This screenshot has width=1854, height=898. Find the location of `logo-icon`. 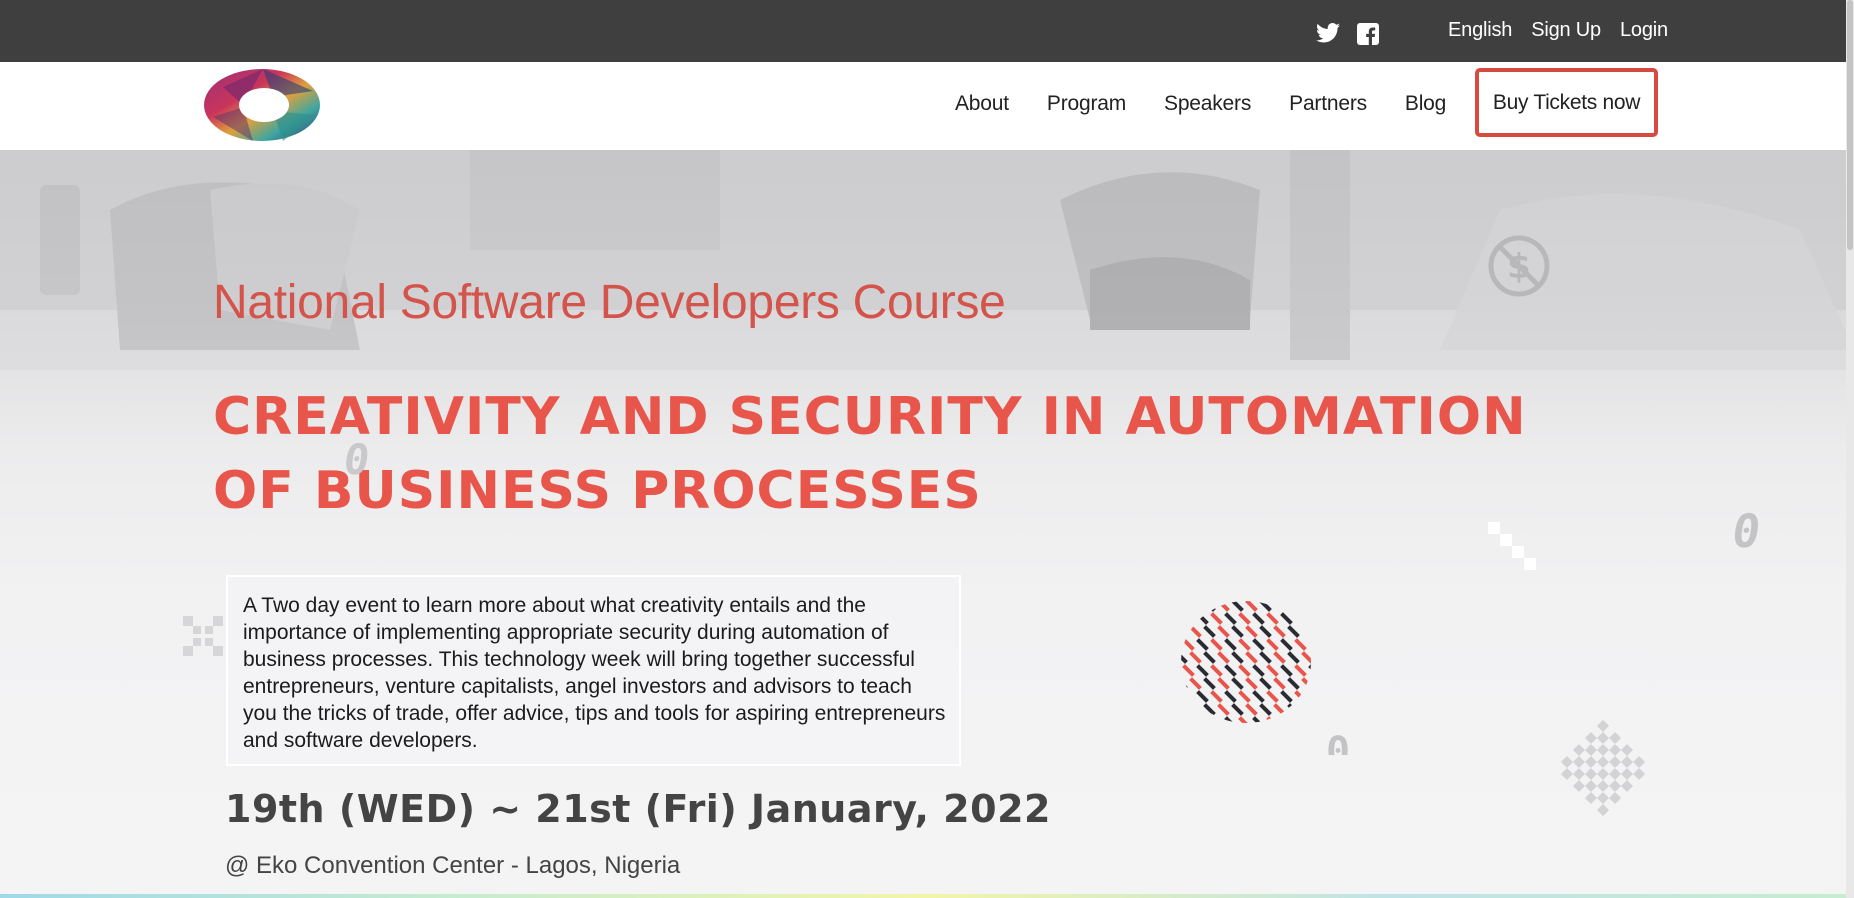

logo-icon is located at coordinates (262, 107).